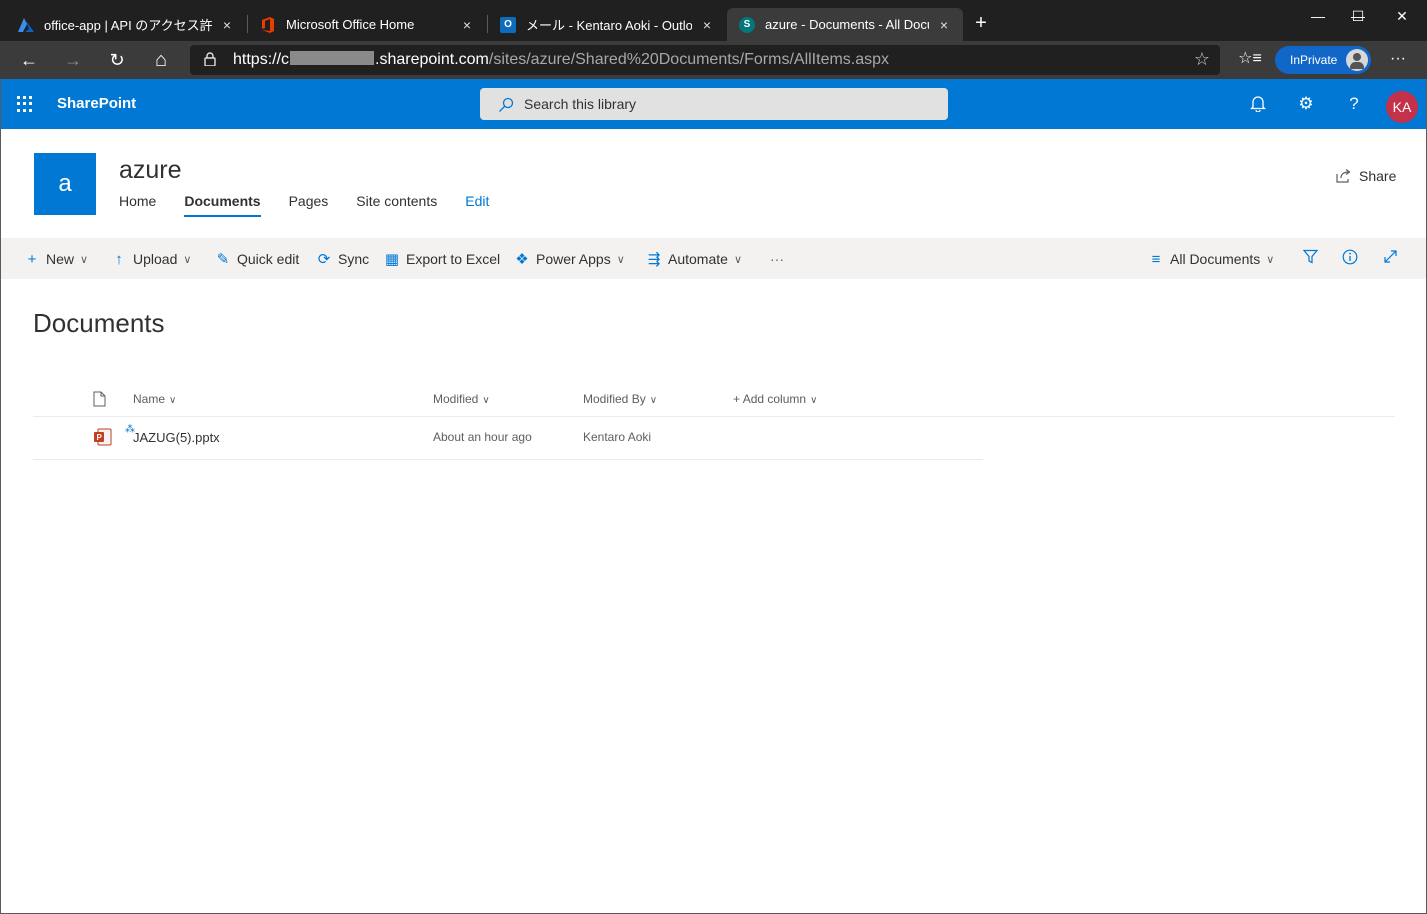 The width and height of the screenshot is (1427, 914). I want to click on tab-azure-portal: office-app | API のアクセス許可 - M ×, so click(126, 24).